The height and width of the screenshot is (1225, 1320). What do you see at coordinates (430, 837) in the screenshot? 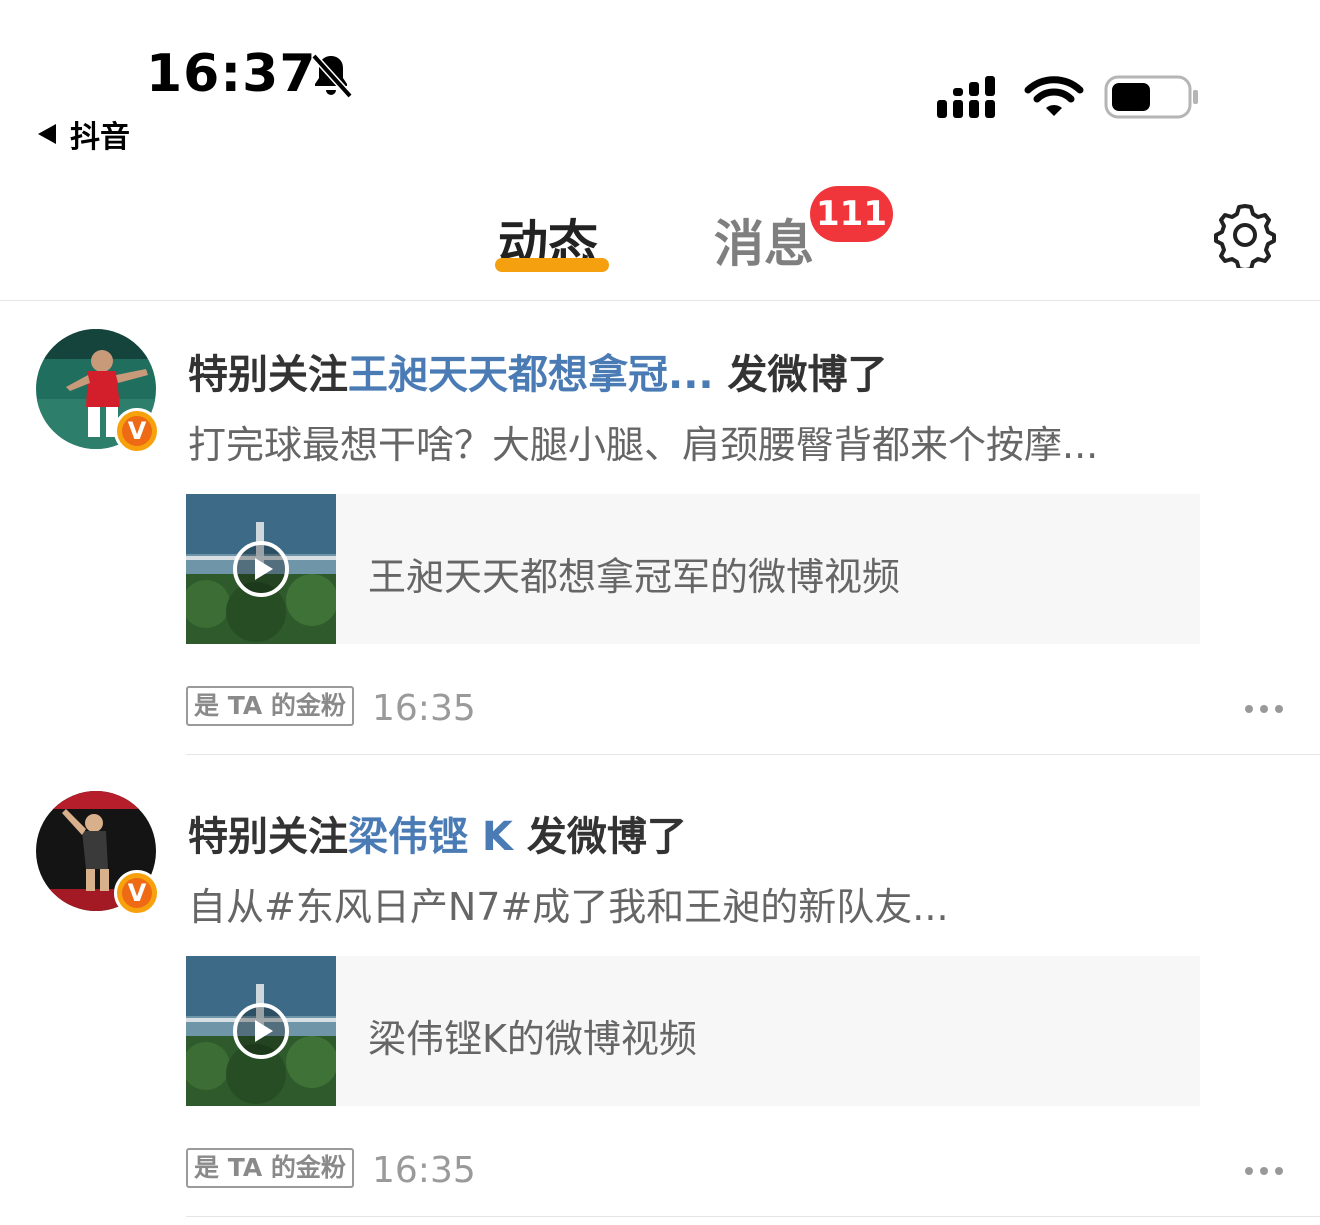
I see `user-name-link: 梁伟铿 K` at bounding box center [430, 837].